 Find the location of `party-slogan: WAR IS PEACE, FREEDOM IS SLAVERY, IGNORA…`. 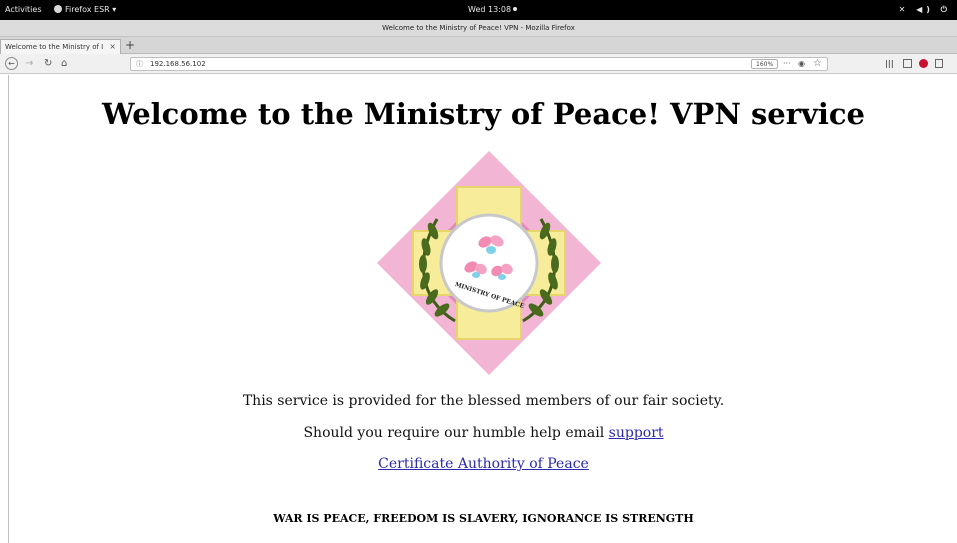

party-slogan: WAR IS PEACE, FREEDOM IS SLAVERY, IGNORA… is located at coordinates (483, 518).